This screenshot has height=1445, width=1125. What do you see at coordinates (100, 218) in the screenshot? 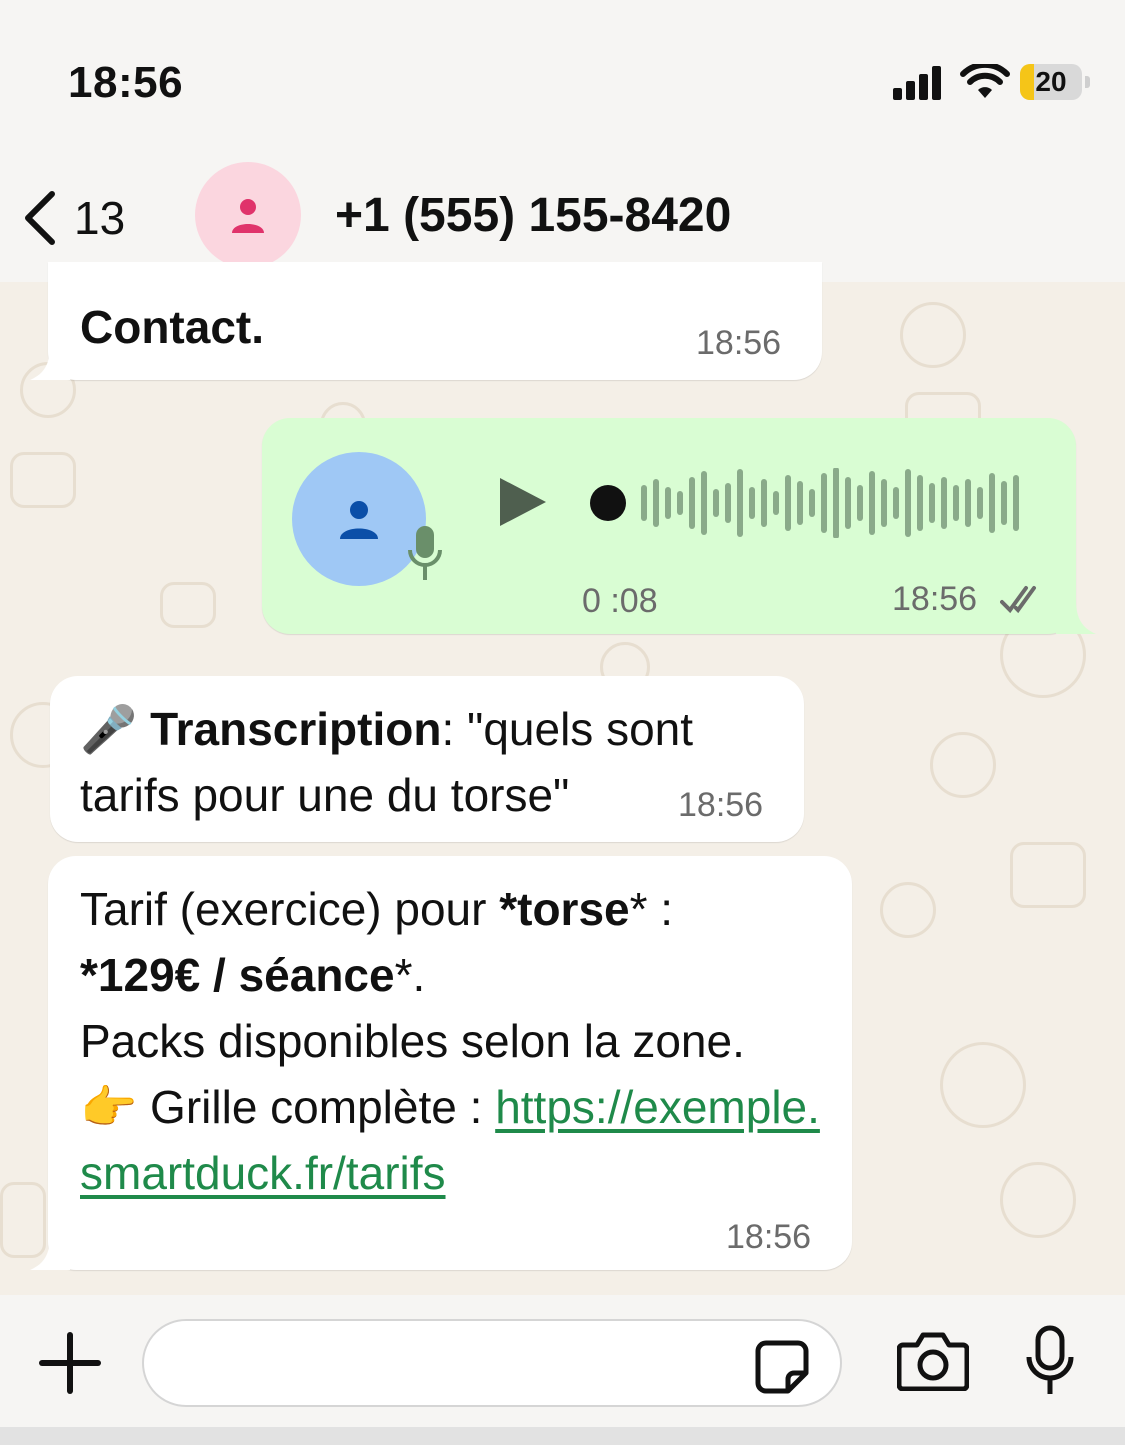
I see `unread-count: 13` at bounding box center [100, 218].